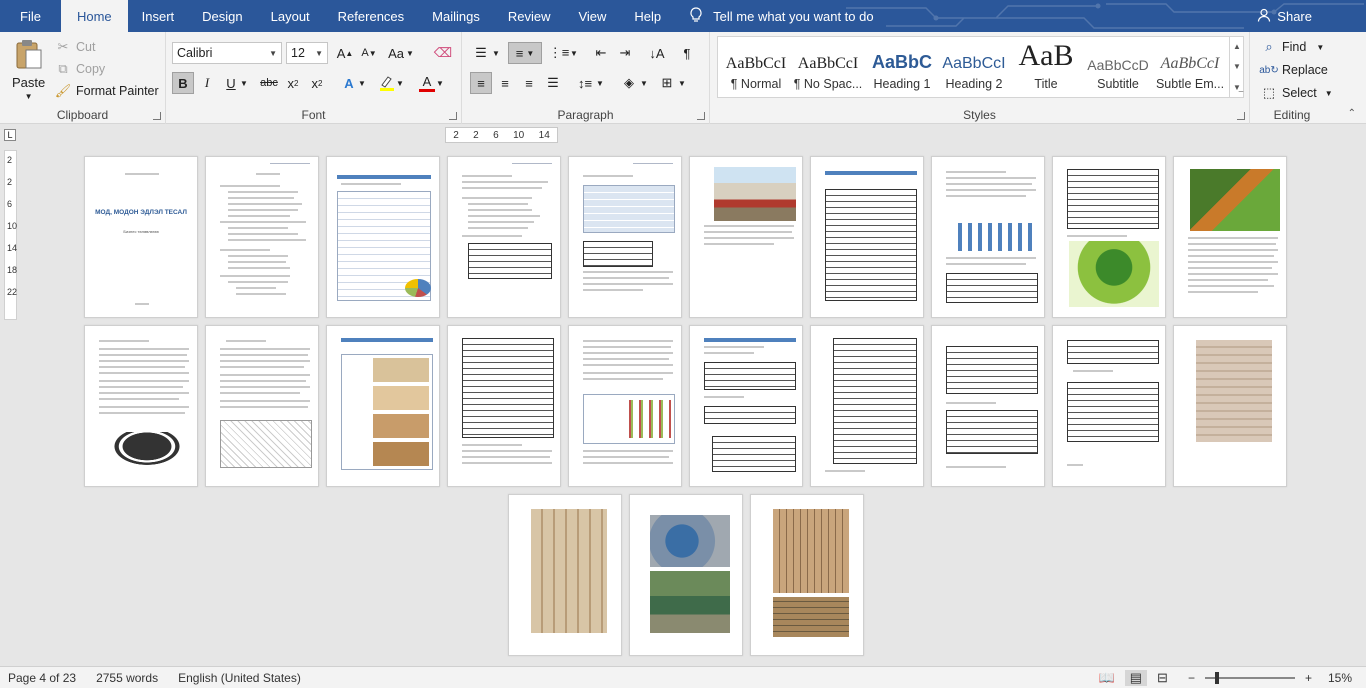 This screenshot has width=1366, height=688. I want to click on tab-design: Design, so click(222, 16).